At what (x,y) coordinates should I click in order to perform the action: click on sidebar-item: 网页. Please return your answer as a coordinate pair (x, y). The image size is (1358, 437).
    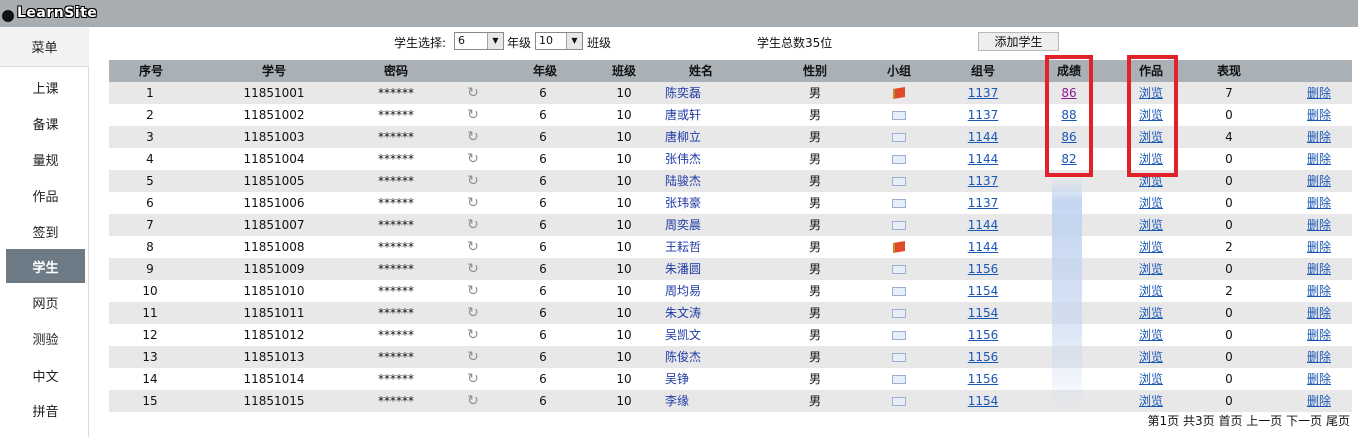
    Looking at the image, I should click on (45, 302).